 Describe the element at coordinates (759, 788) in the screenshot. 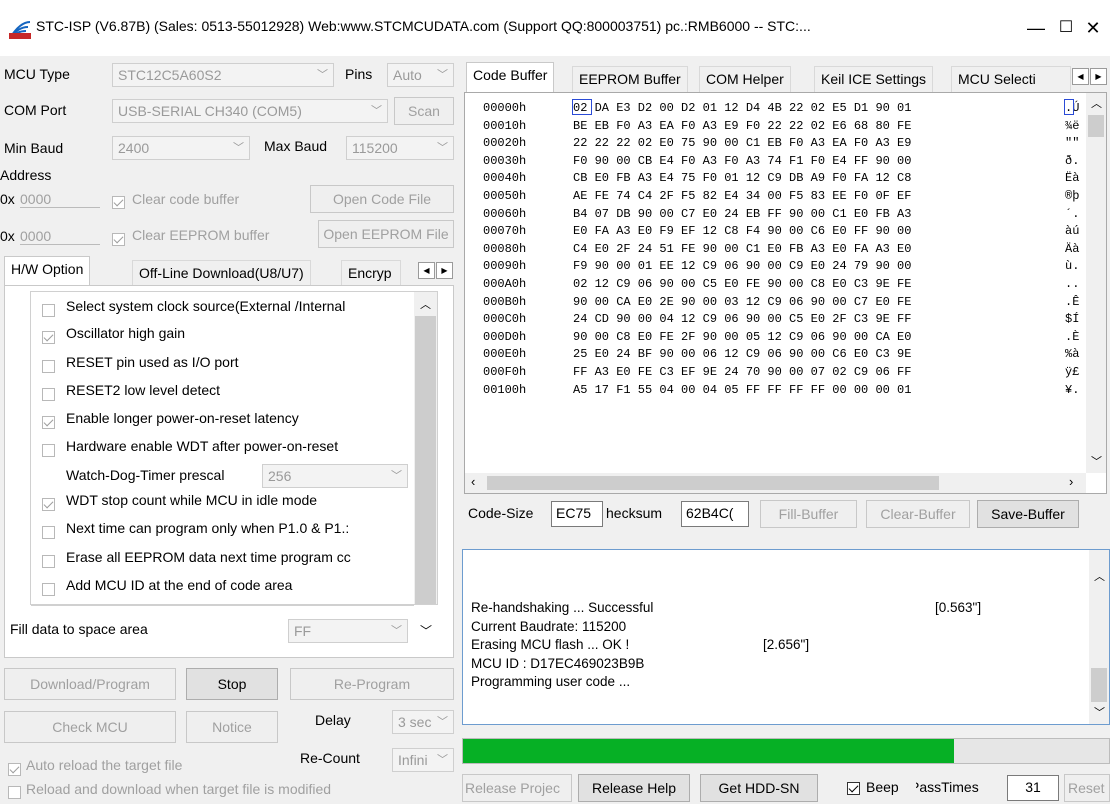

I see `get-hdd-sn-button: Get HDD-SN` at that location.